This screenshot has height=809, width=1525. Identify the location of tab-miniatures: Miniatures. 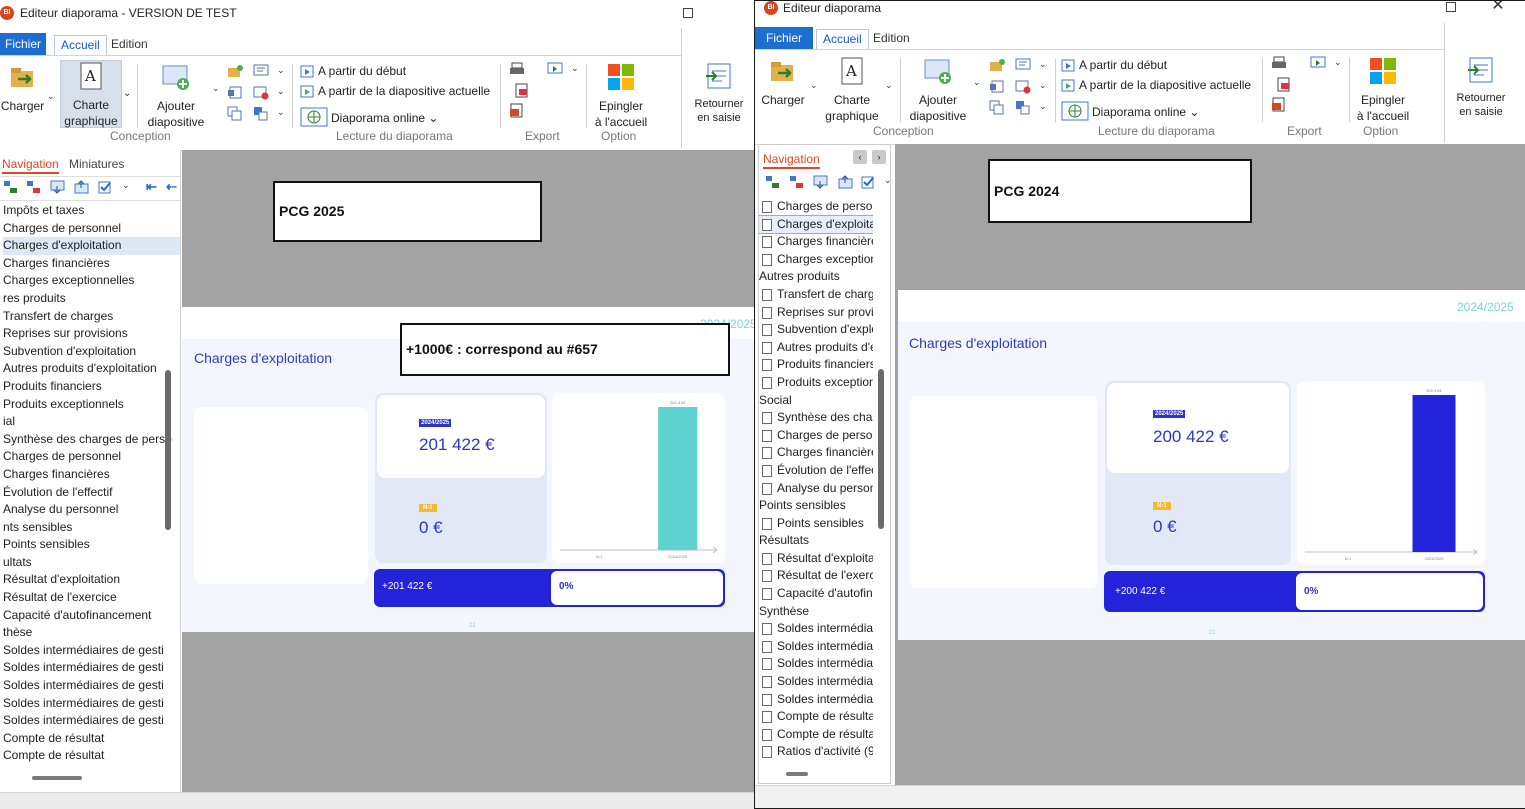
(96, 164).